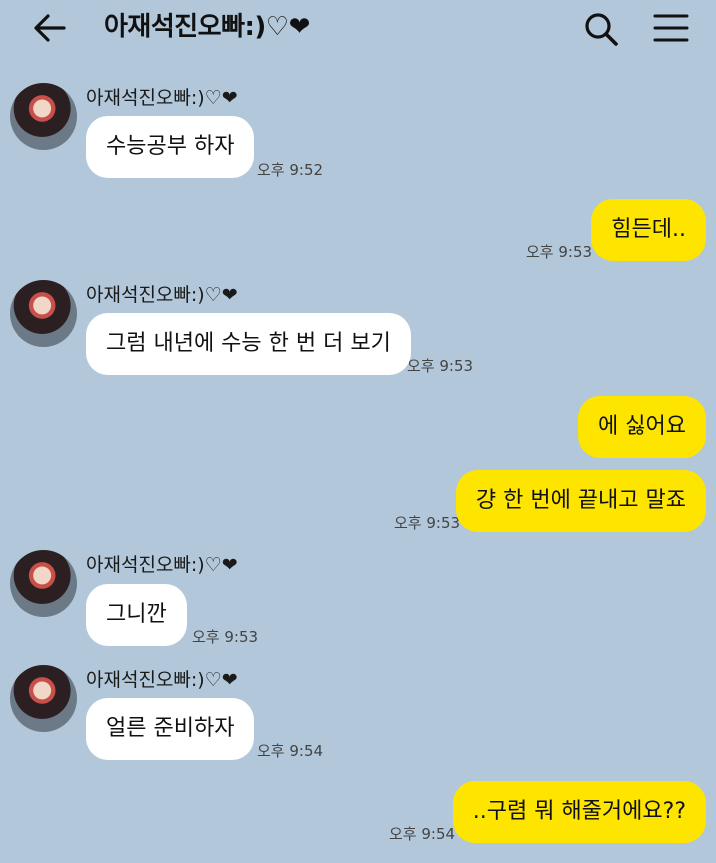 This screenshot has height=863, width=716. I want to click on outgoing-message-bubble: 에 싫어요, so click(642, 427).